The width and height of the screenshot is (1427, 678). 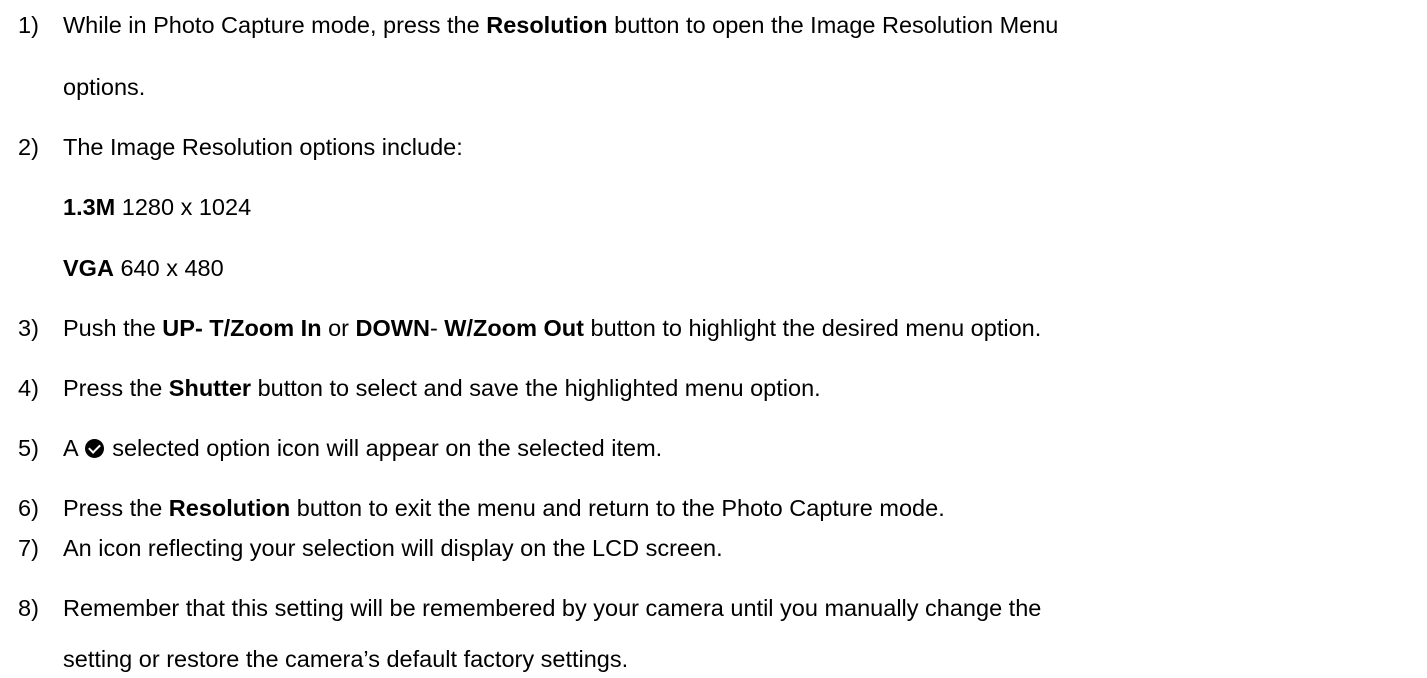 What do you see at coordinates (28, 508) in the screenshot?
I see `step-number: 6)` at bounding box center [28, 508].